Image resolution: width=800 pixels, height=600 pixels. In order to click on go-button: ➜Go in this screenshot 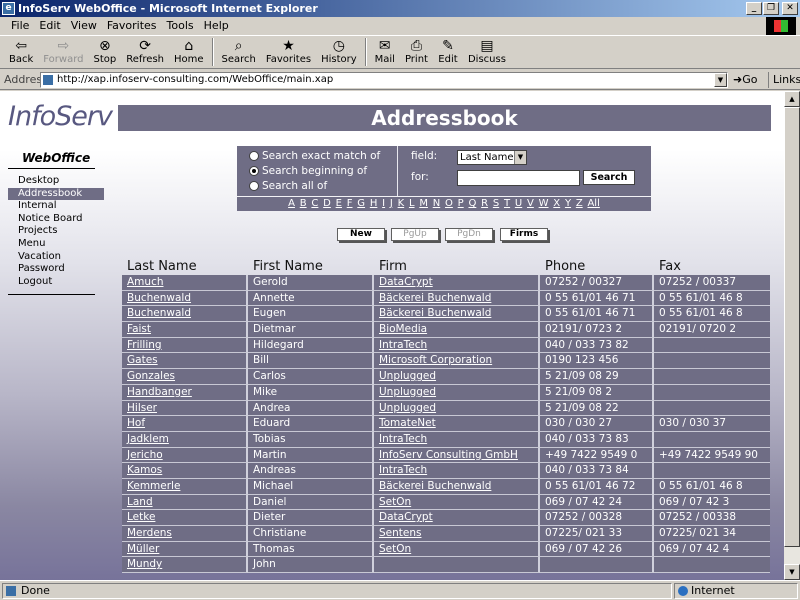, I will do `click(745, 79)`.